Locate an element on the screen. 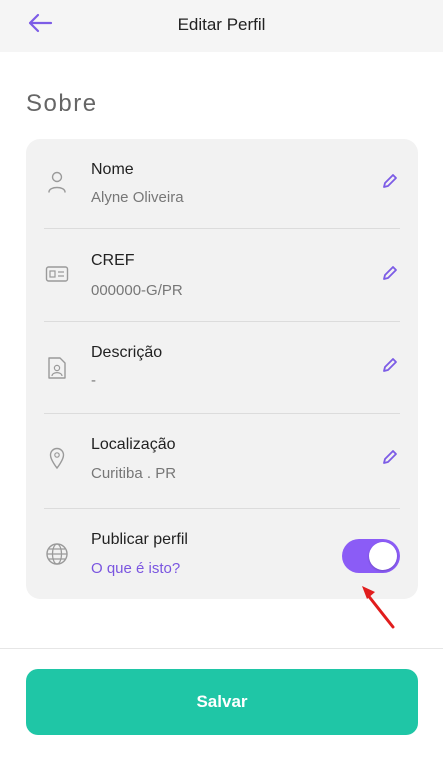  annotation-arrow-icon is located at coordinates (378, 607).